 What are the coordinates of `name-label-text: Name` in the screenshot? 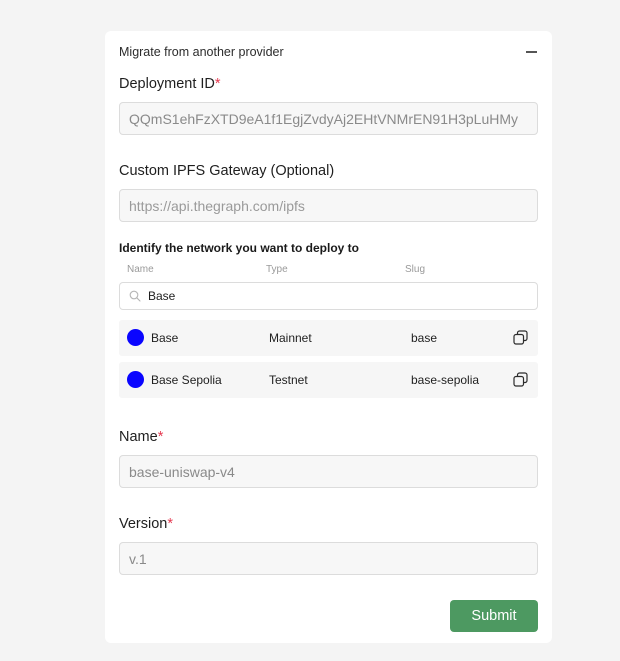 It's located at (138, 437).